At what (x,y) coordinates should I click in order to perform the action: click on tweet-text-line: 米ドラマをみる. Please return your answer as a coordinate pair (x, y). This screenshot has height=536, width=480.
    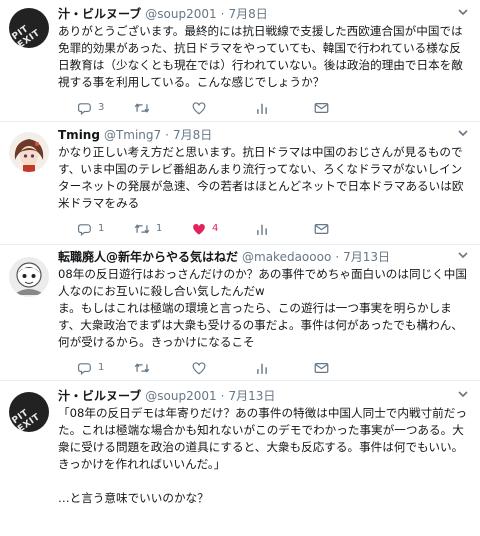
    Looking at the image, I should click on (99, 203).